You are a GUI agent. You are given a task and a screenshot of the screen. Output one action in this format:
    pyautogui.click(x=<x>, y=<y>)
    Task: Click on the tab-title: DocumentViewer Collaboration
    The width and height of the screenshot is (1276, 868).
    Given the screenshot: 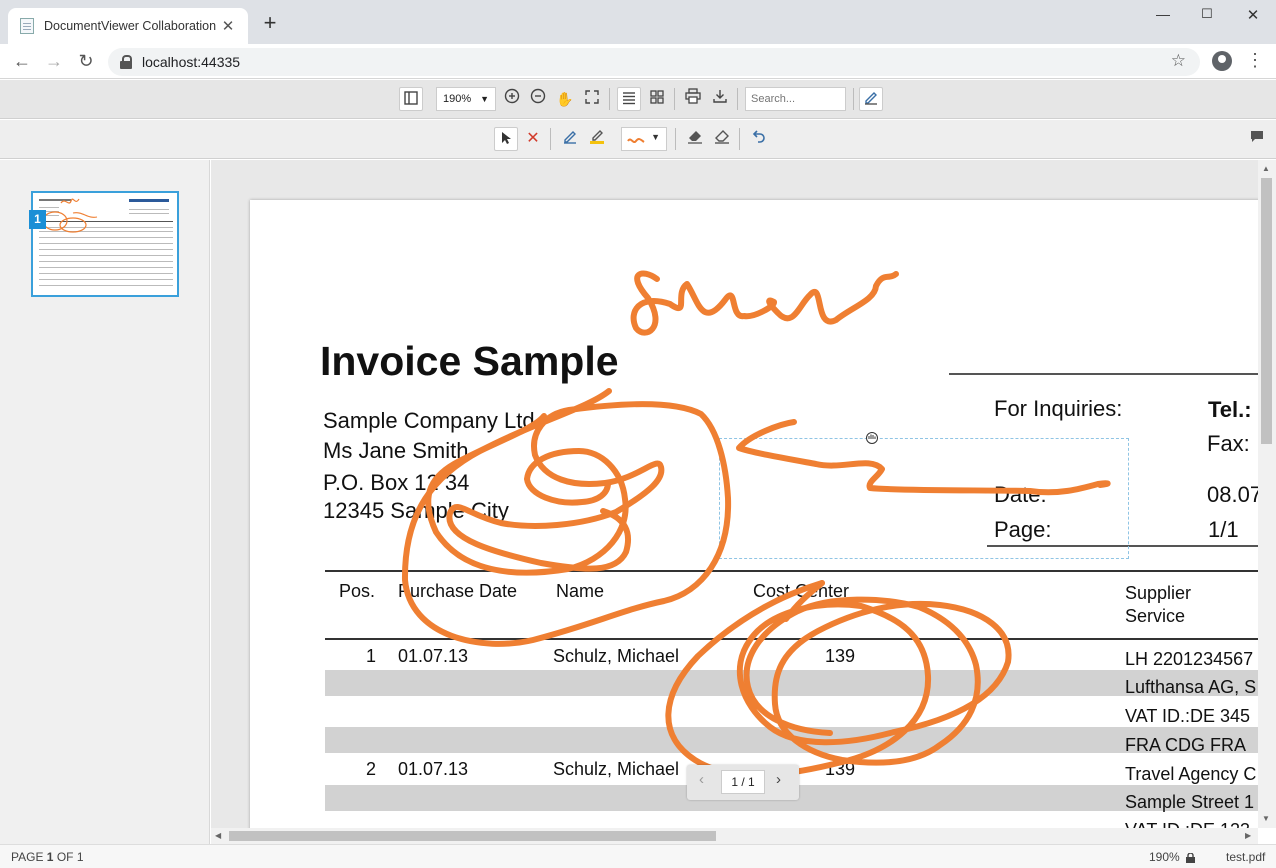 What is the action you would take?
    pyautogui.click(x=130, y=26)
    